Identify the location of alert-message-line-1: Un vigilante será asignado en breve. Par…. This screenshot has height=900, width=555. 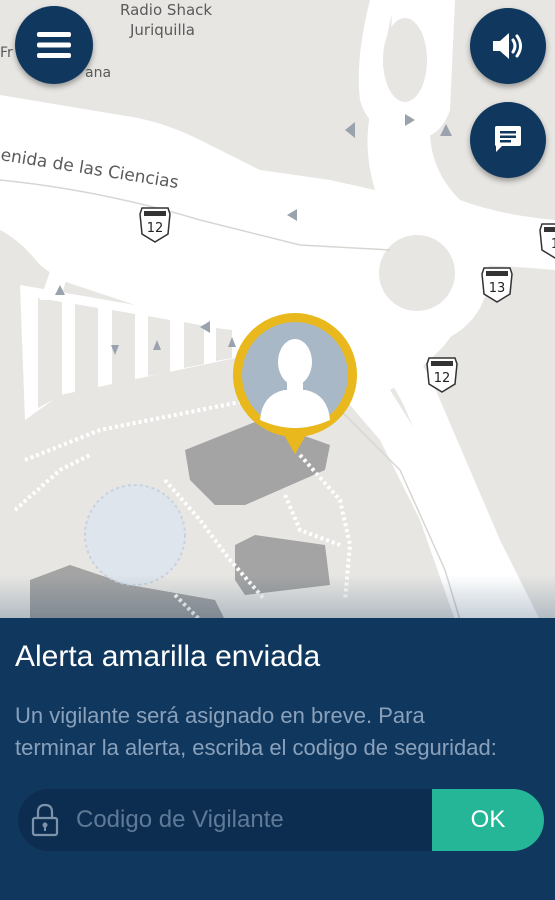
(220, 715).